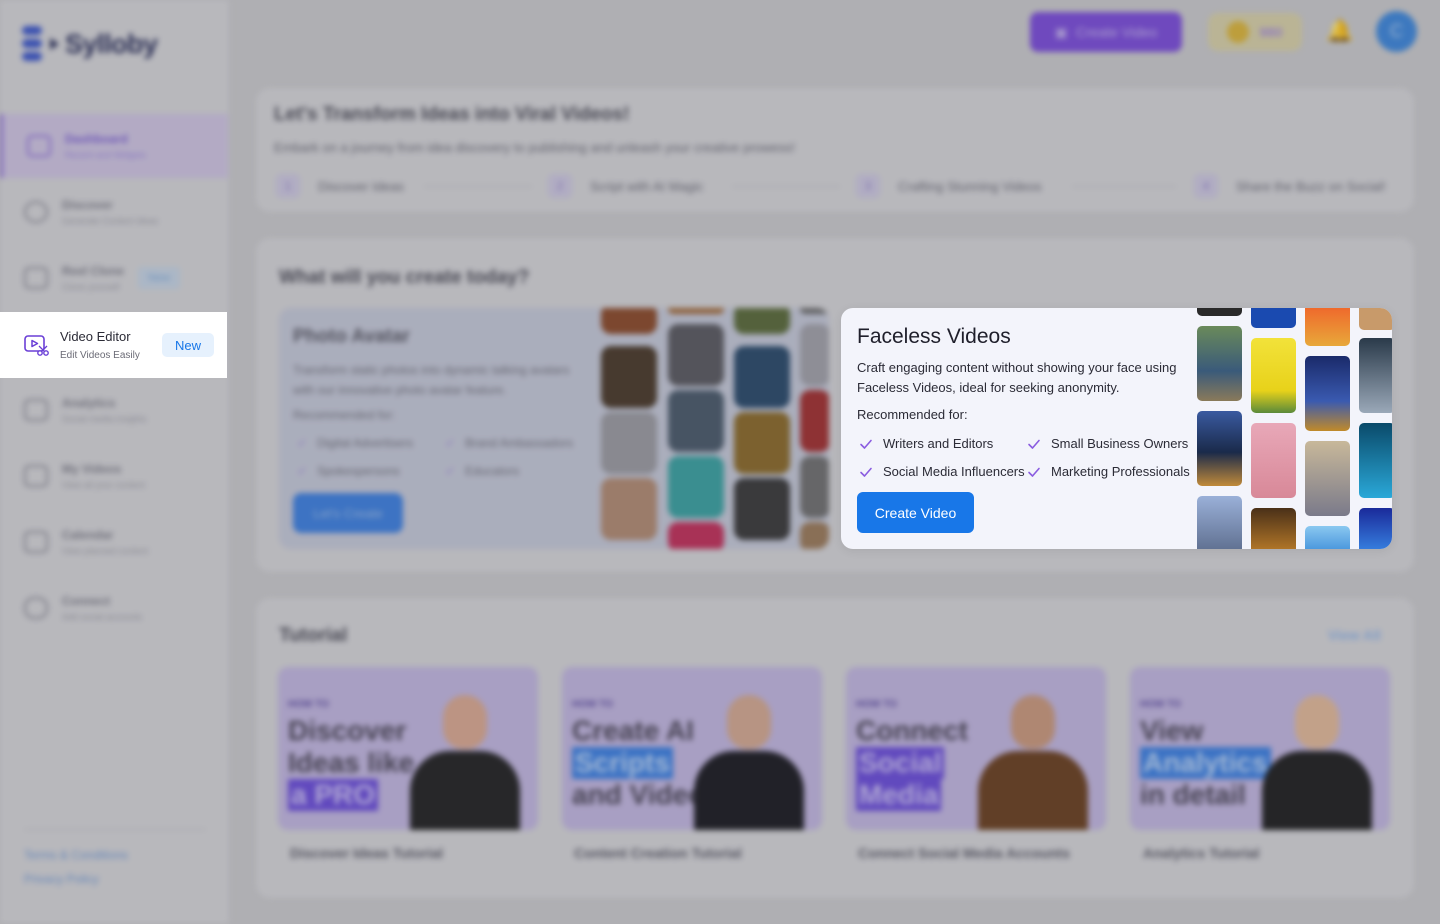 The height and width of the screenshot is (924, 1440). What do you see at coordinates (114, 278) in the screenshot?
I see `sidebar-item-reel-clone: Reel Clone Clone yourself New` at bounding box center [114, 278].